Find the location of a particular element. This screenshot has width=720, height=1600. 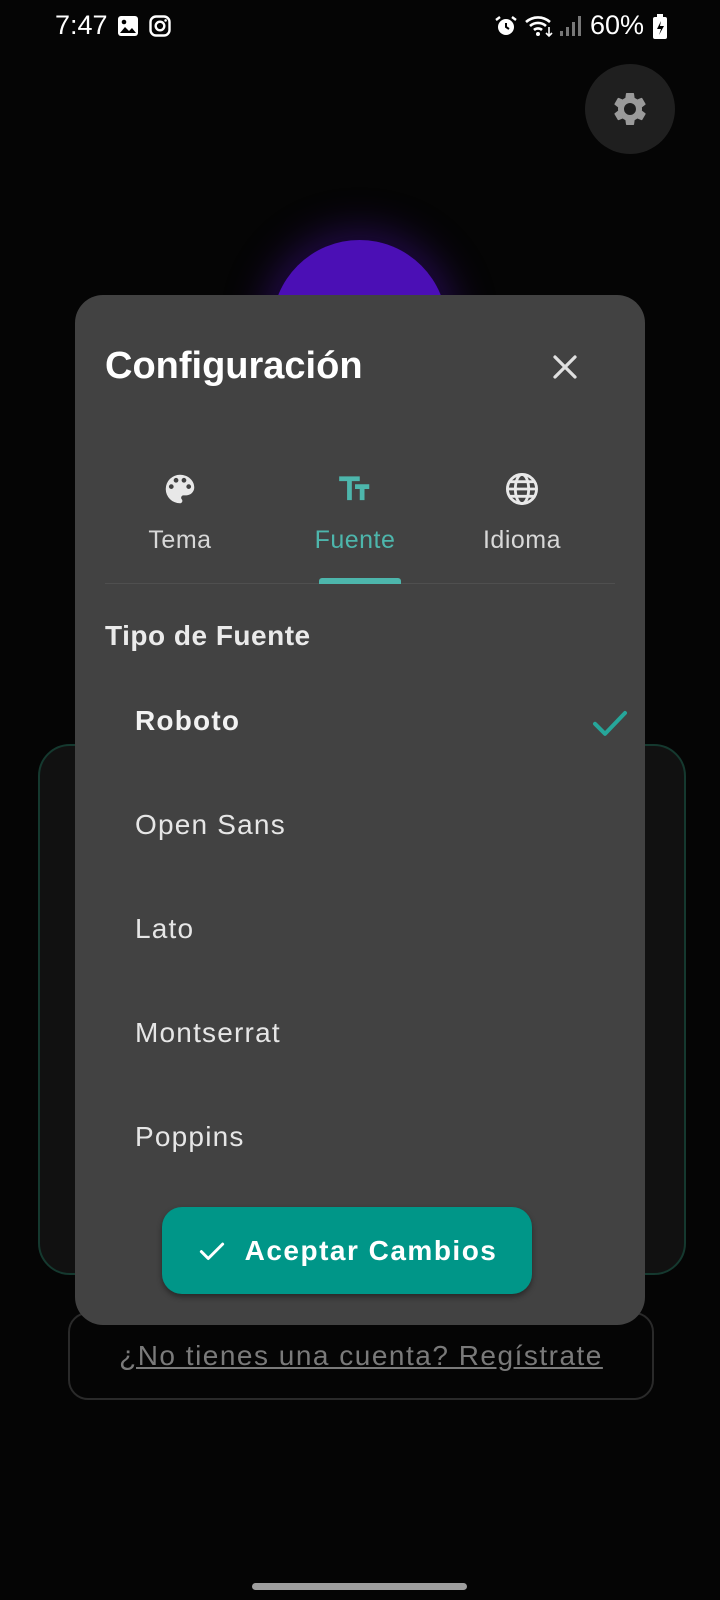

accept-changes-label: Aceptar Cambios is located at coordinates (371, 1250).